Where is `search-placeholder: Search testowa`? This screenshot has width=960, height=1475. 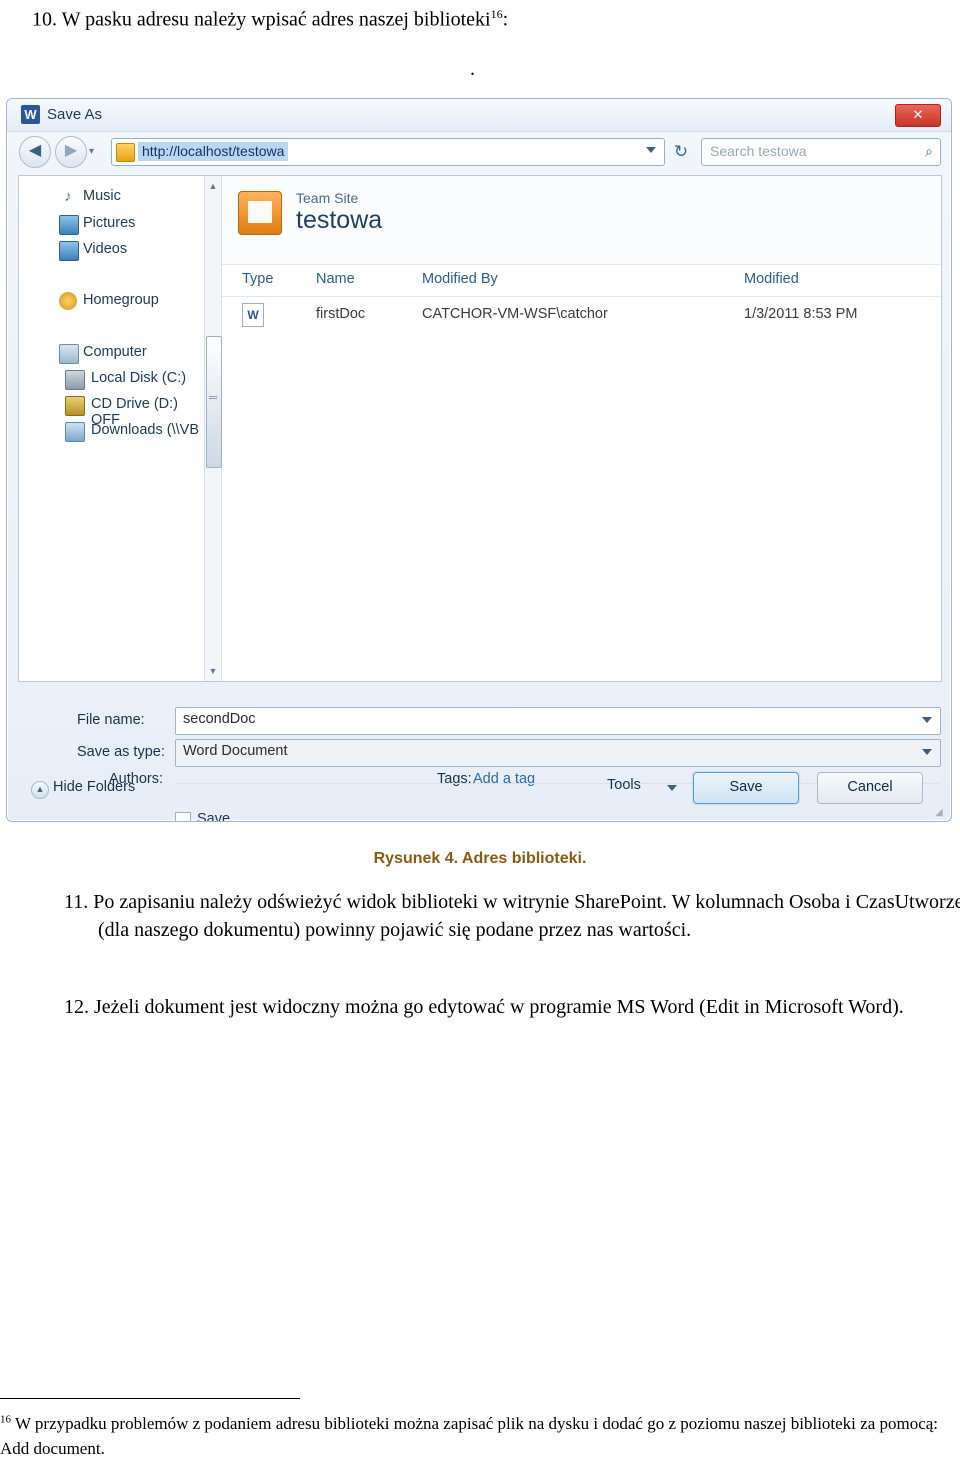 search-placeholder: Search testowa is located at coordinates (758, 151).